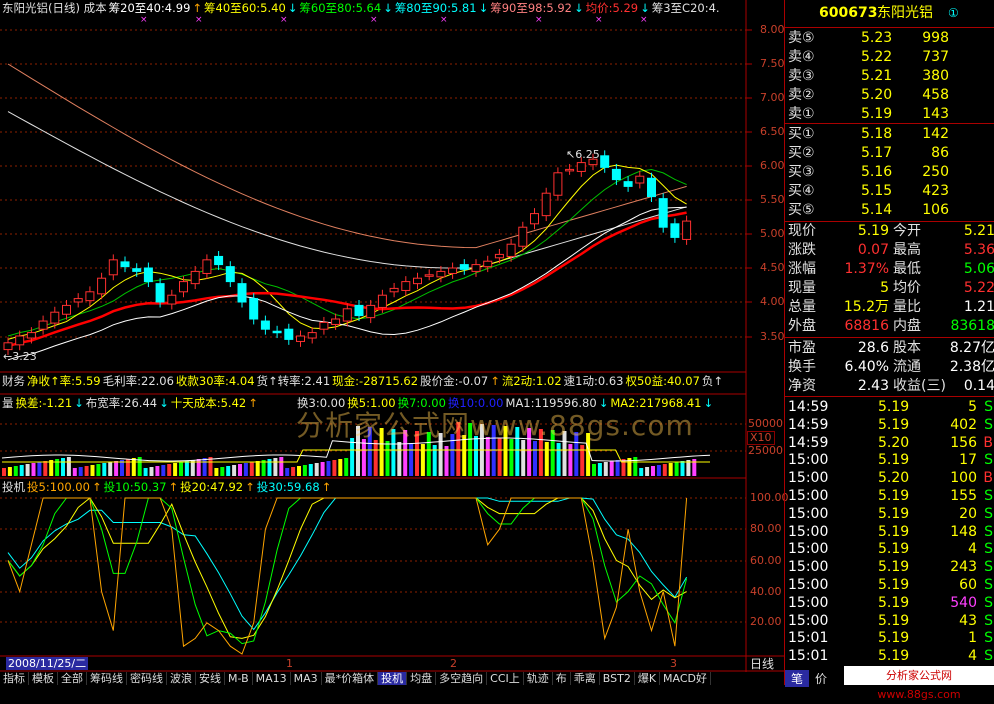 The width and height of the screenshot is (994, 704). What do you see at coordinates (284, 20) in the screenshot?
I see `signal-mark: ×` at bounding box center [284, 20].